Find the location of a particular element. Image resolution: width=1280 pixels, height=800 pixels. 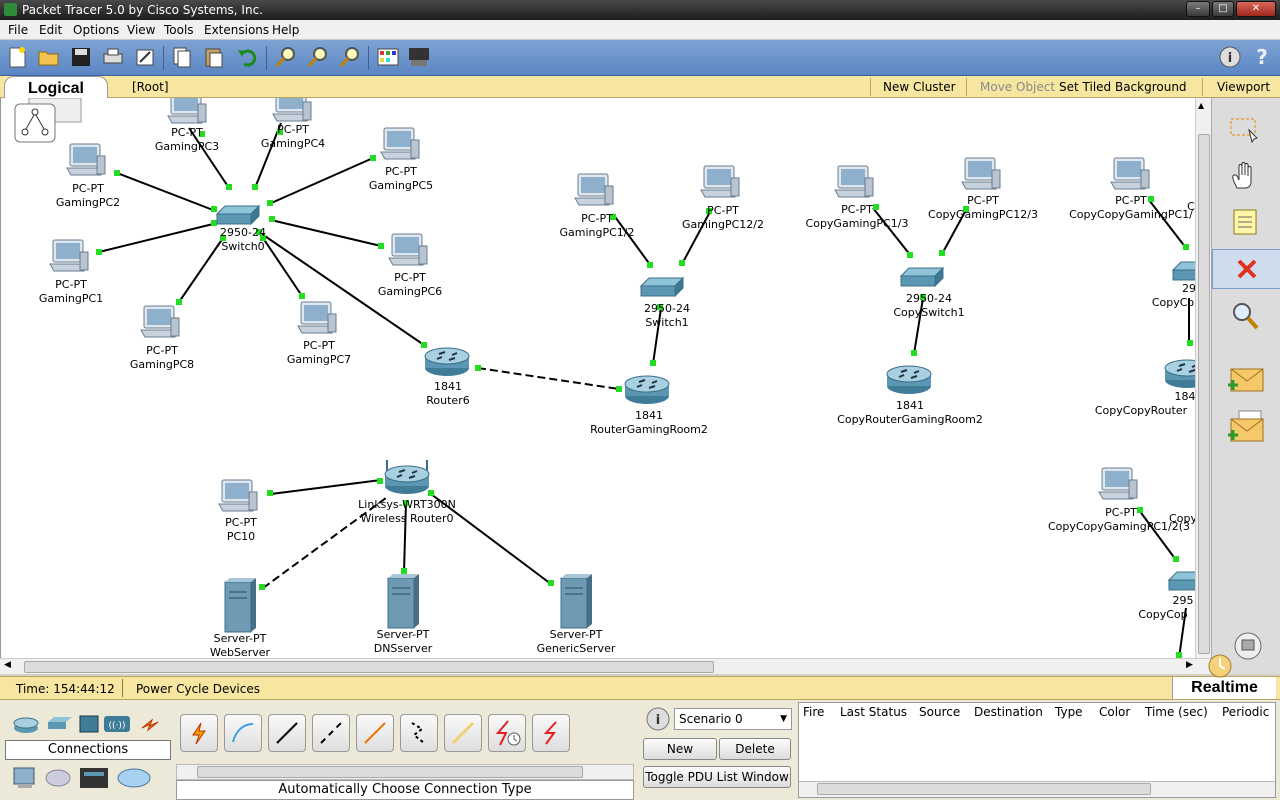

undo-icon is located at coordinates (247, 57).